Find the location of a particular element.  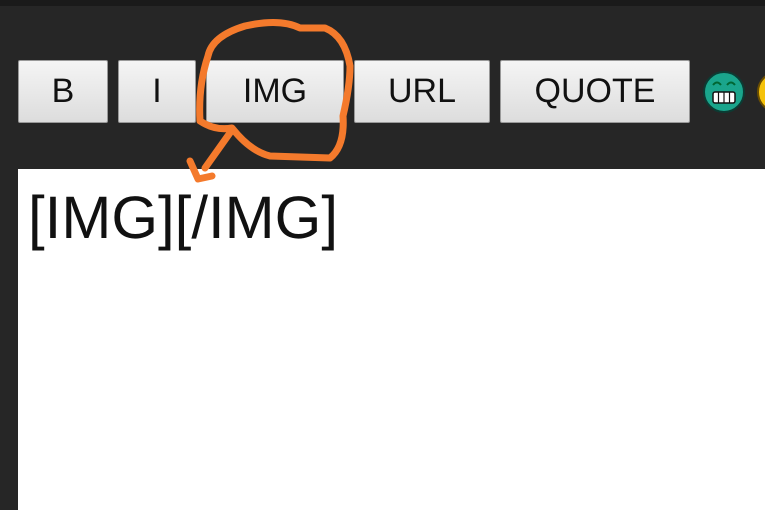

format-button: I is located at coordinates (157, 91).